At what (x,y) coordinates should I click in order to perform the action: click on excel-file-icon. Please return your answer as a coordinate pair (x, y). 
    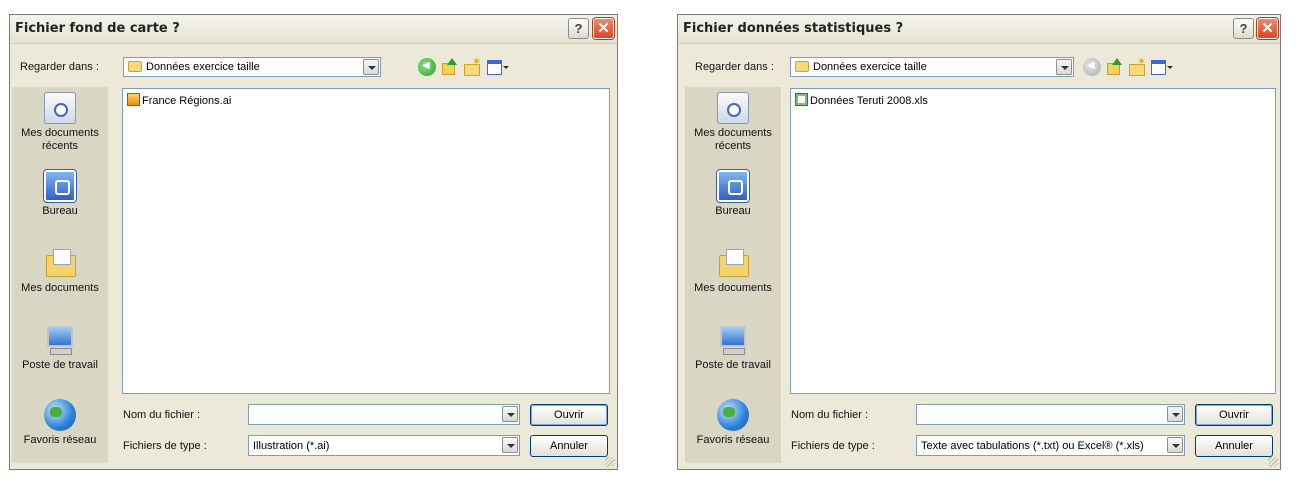
    Looking at the image, I should click on (801, 99).